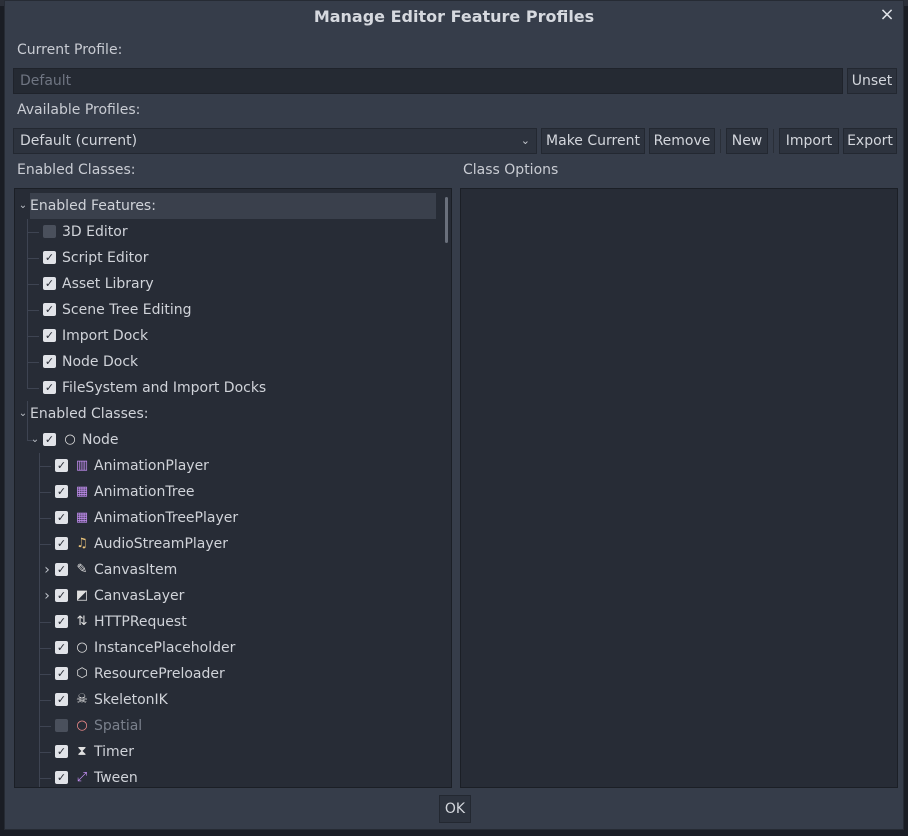 The image size is (908, 836). I want to click on class-item: ✓ ♫ AudioStreamPlayer, so click(225, 544).